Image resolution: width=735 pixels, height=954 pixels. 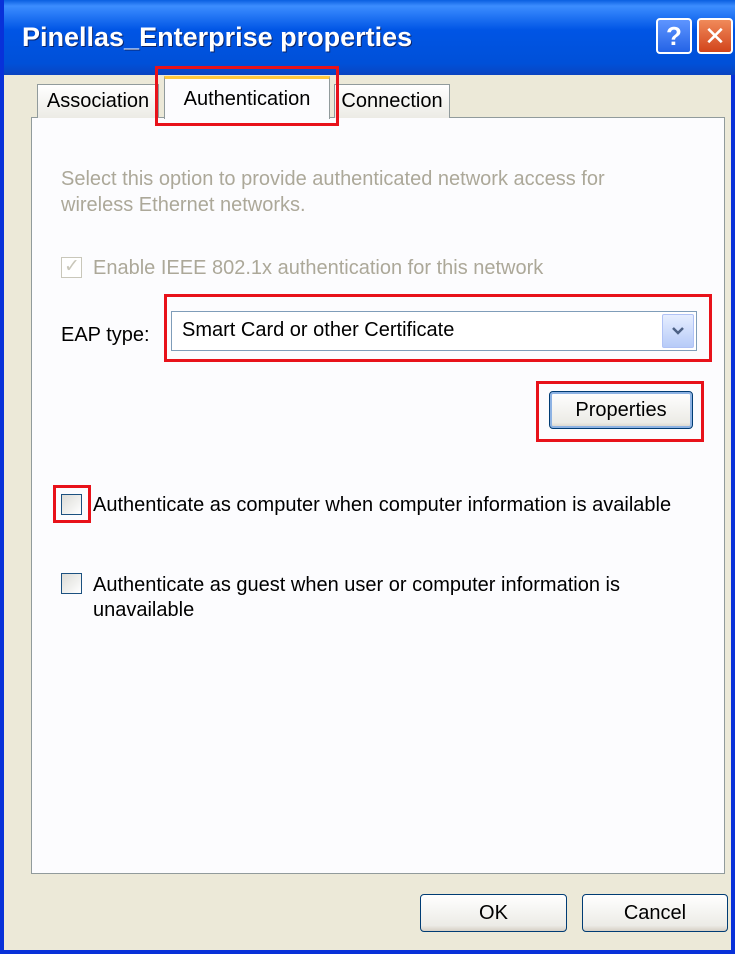 I want to click on checkmark-icon: ✓, so click(x=72, y=266).